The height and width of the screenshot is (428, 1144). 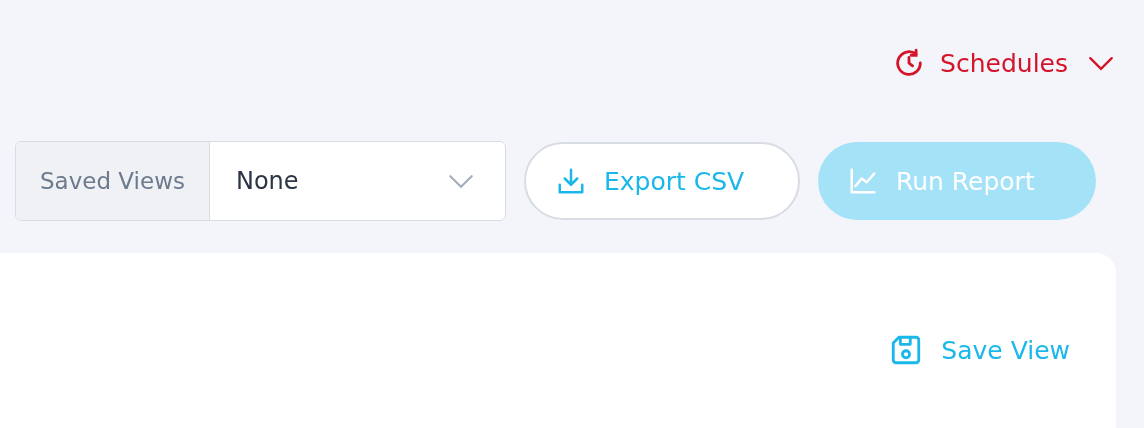 I want to click on save-view-link: Save View, so click(x=979, y=350).